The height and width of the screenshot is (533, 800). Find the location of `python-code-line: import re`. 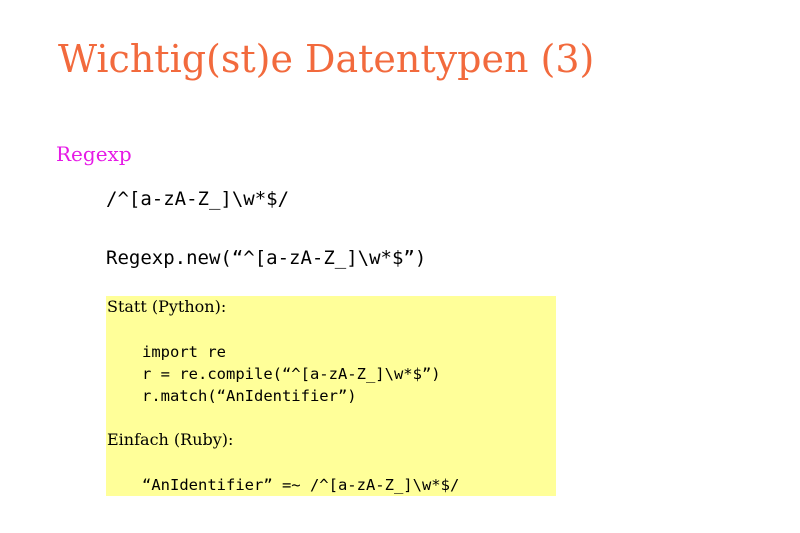

python-code-line: import re is located at coordinates (184, 352).